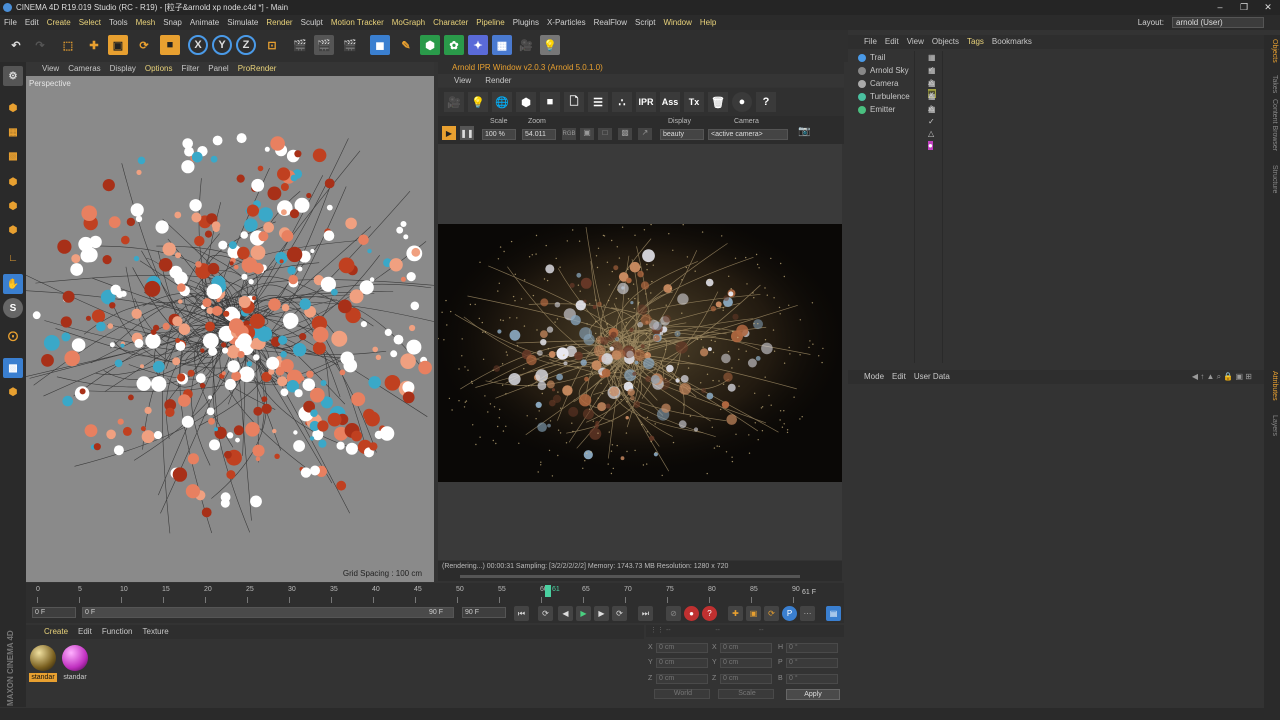 This screenshot has width=1280, height=720. I want to click on undo-icon: ↶, so click(16, 45).